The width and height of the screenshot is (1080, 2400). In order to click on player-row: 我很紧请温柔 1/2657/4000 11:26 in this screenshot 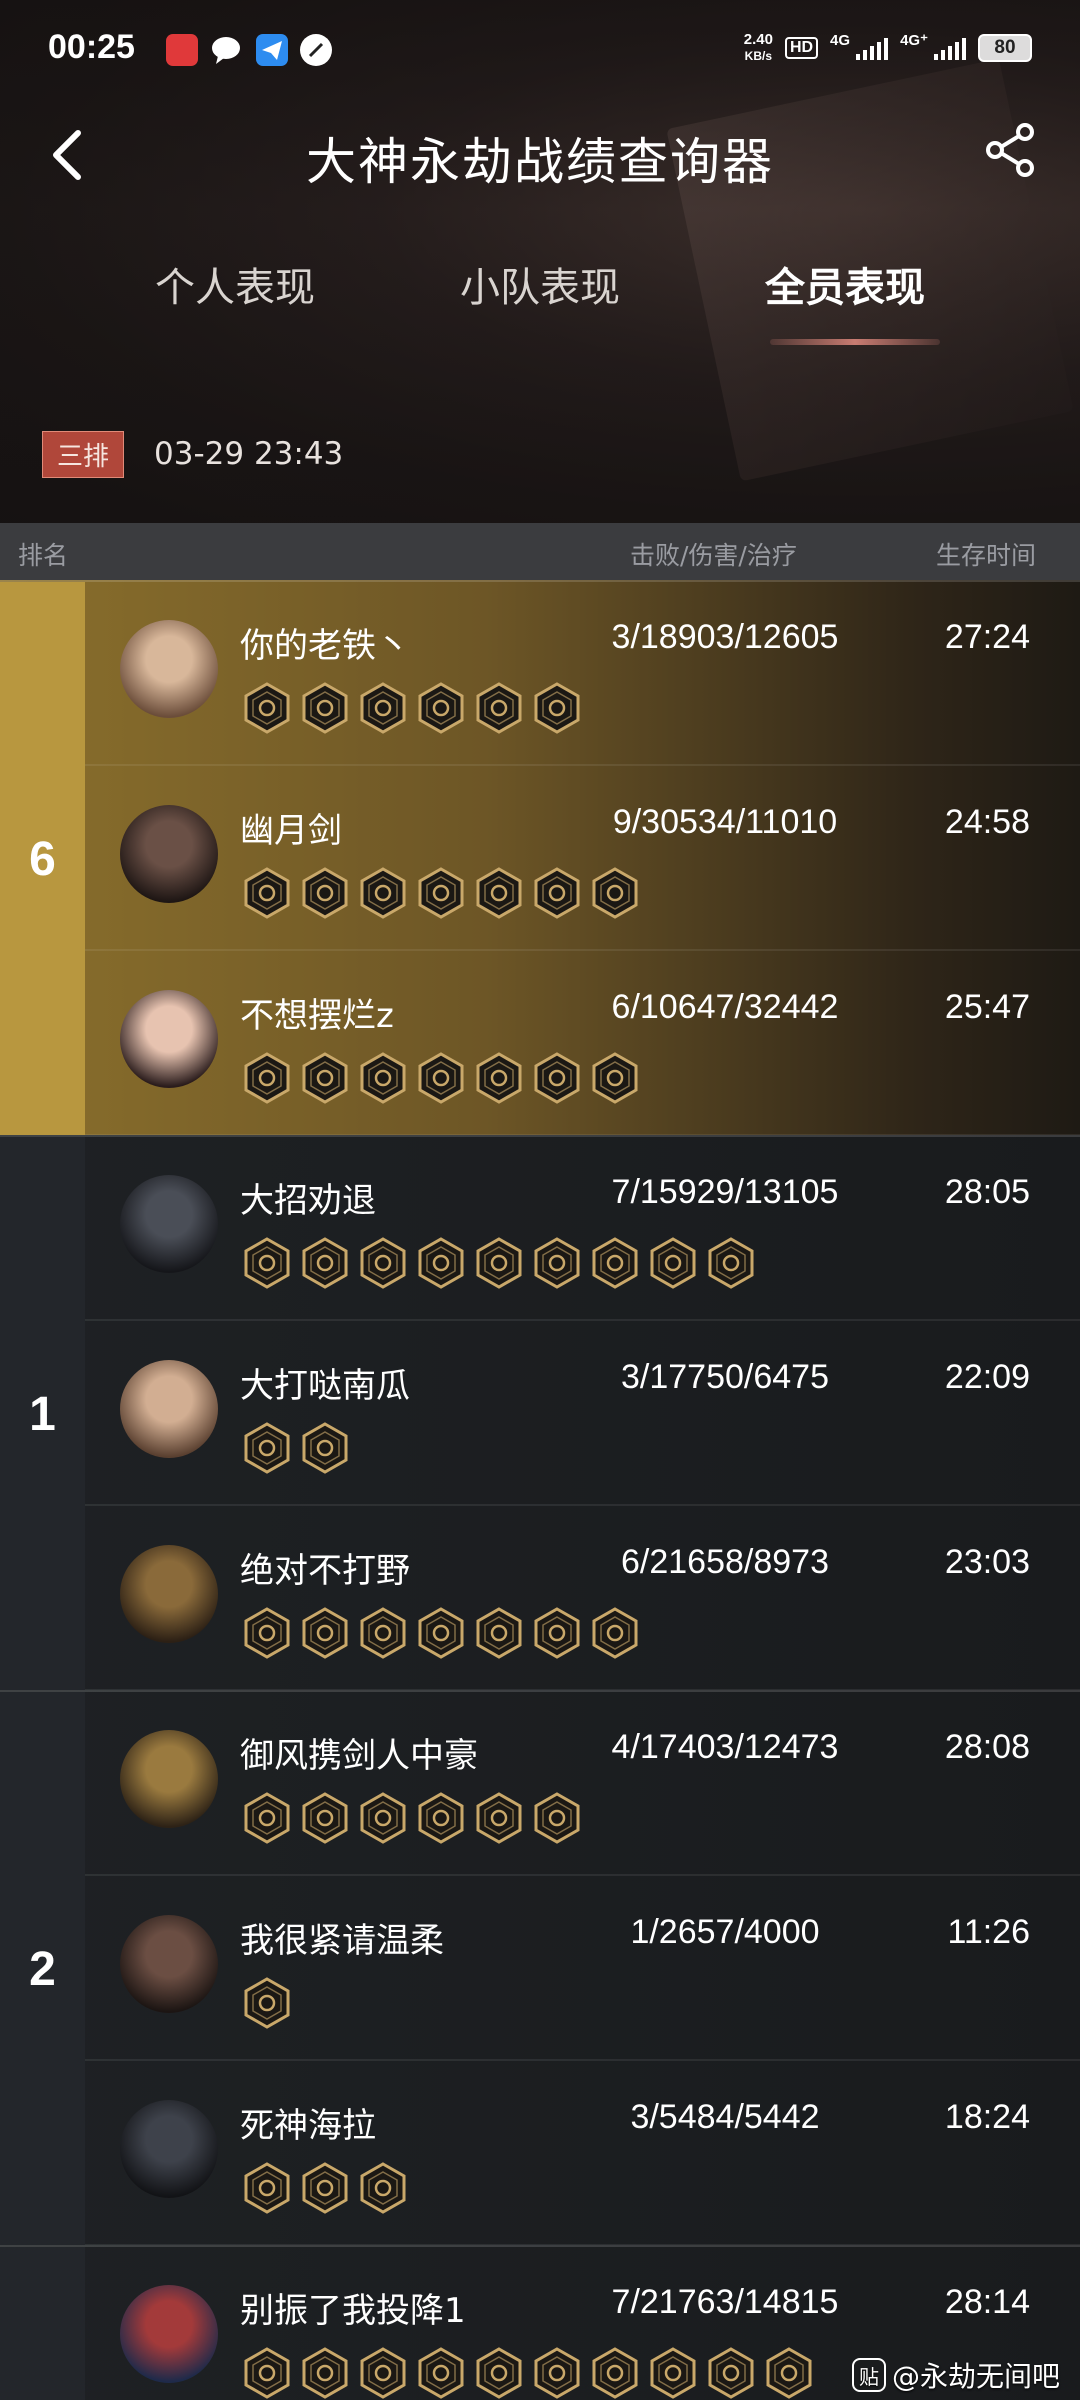, I will do `click(582, 1969)`.